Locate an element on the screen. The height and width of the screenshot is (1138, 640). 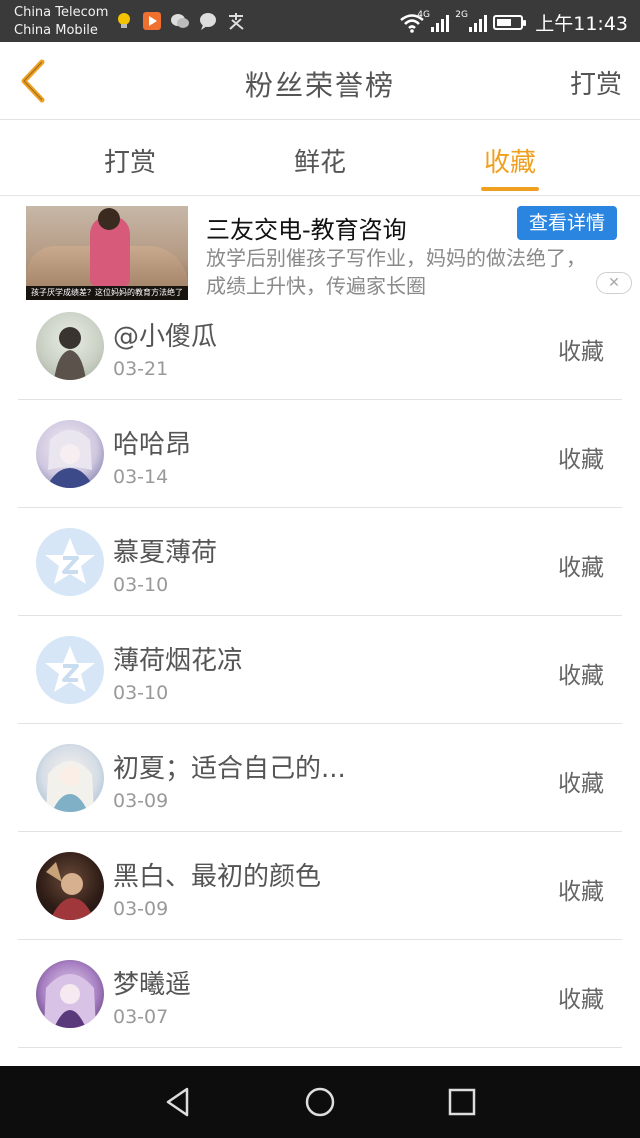
status-bar: China Telecom China Mobile 4G 2G 上午11:43 is located at coordinates (320, 21).